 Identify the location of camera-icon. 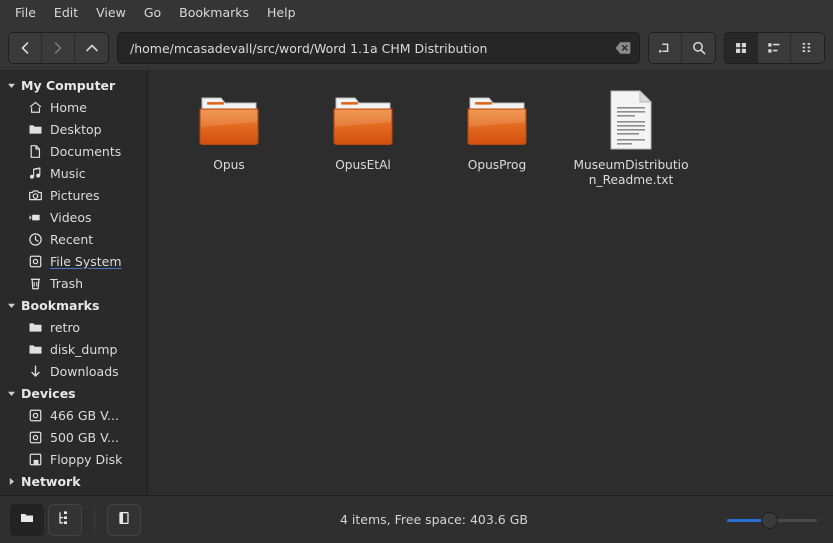
(35, 195).